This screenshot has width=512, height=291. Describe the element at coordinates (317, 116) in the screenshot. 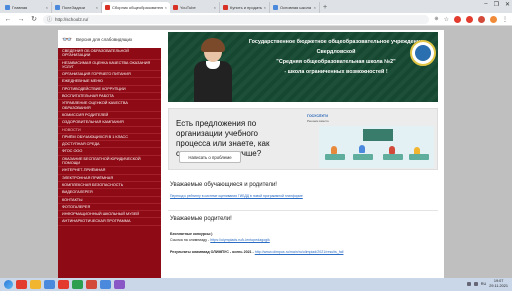

I see `gosuslugi-logo: ГОСУСЛУГИ` at that location.